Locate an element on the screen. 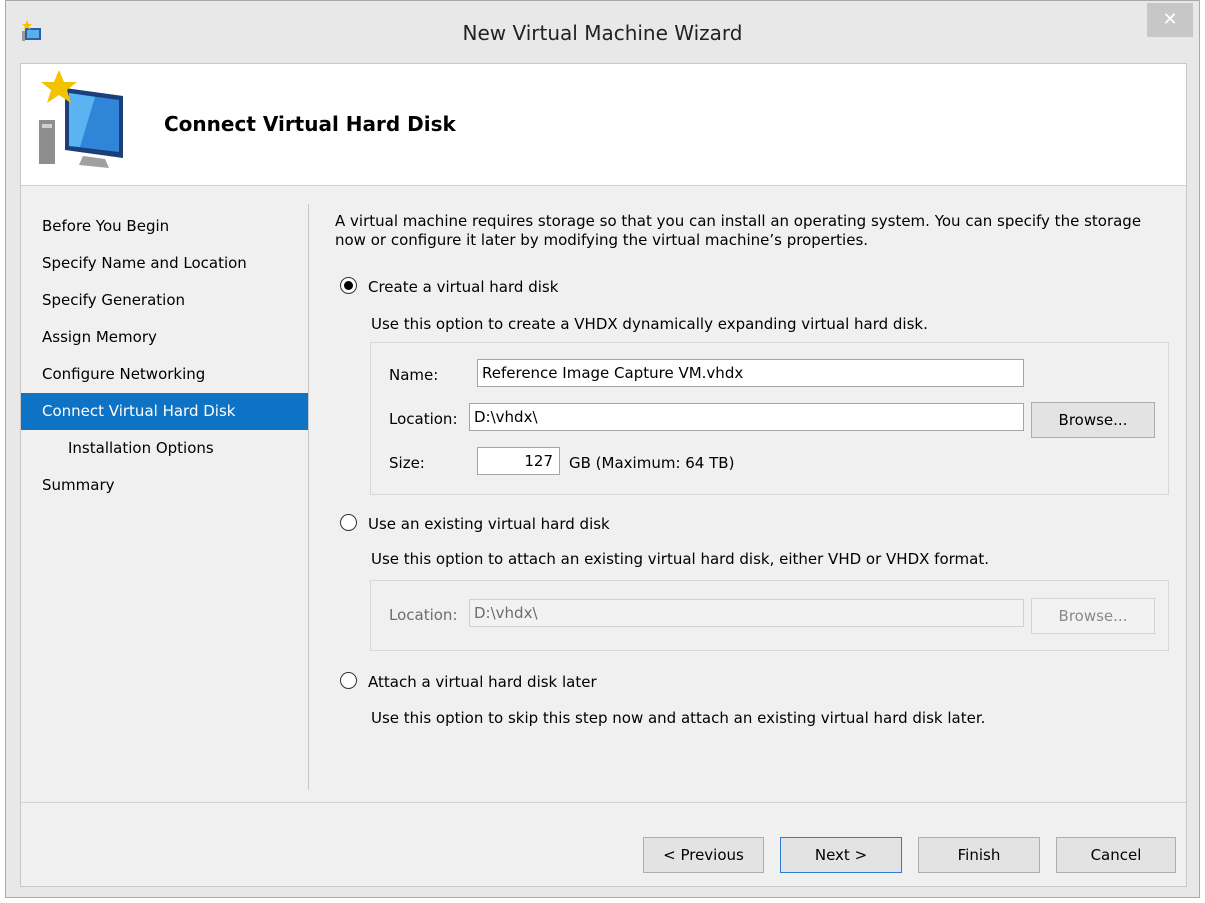 The image size is (1205, 903). window-title: New Virtual Machine Wizard is located at coordinates (602, 33).